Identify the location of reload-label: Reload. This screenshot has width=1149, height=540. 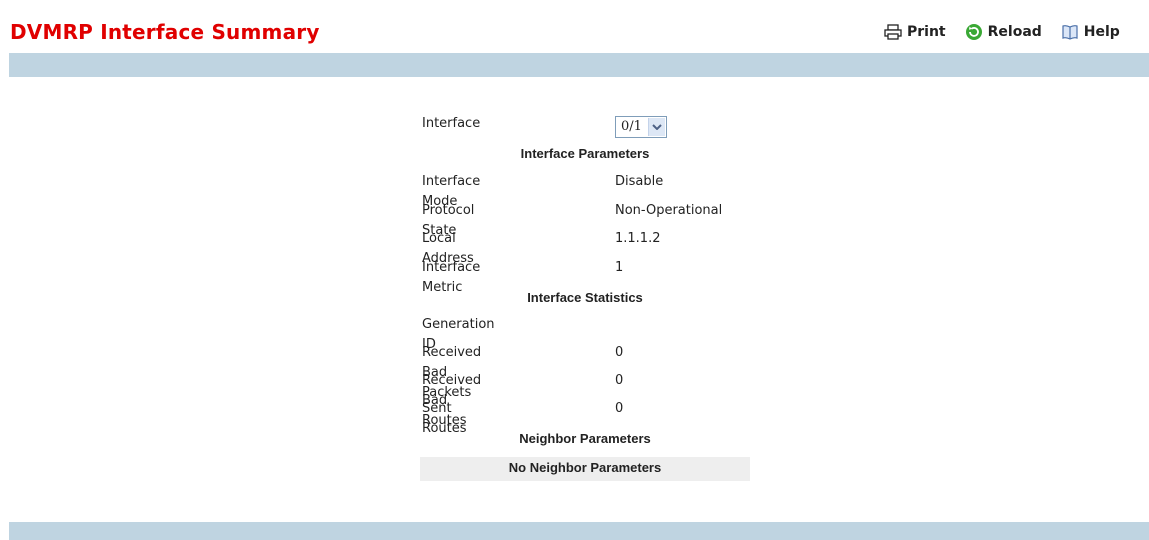
(1014, 32).